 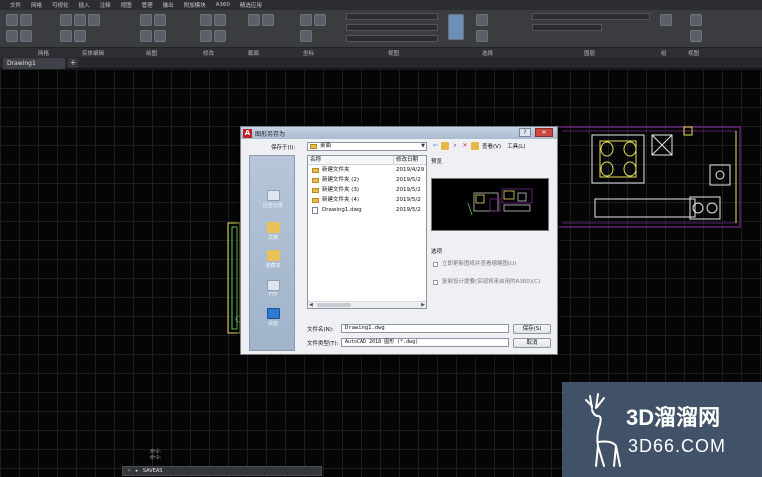 What do you see at coordinates (152, 54) in the screenshot?
I see `panel-title: 绘图` at bounding box center [152, 54].